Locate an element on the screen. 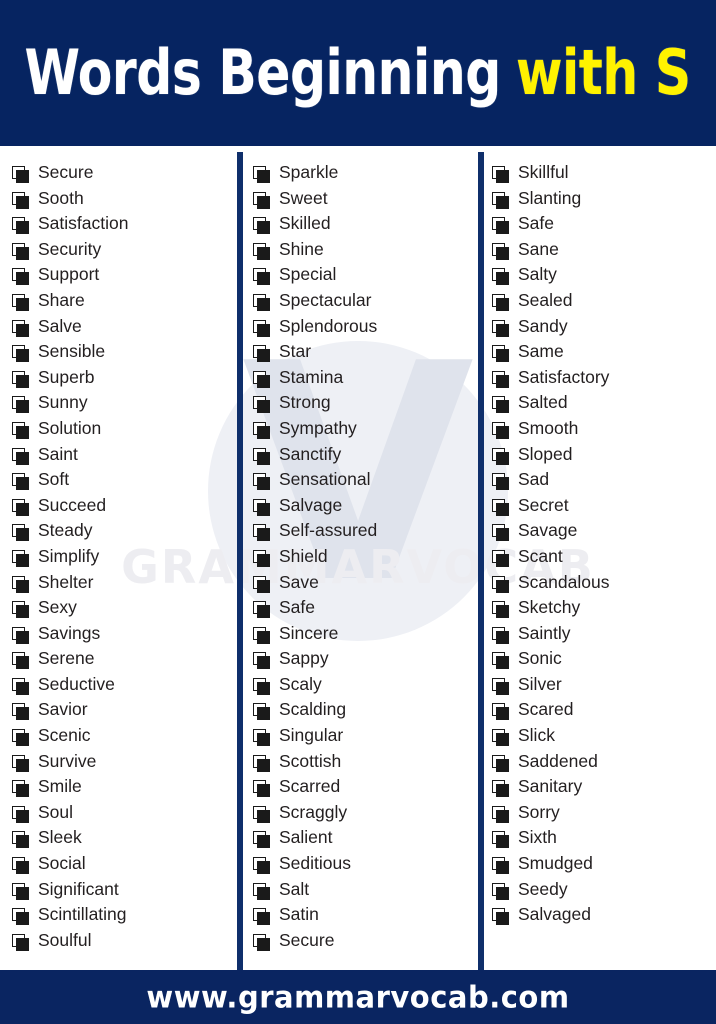 The image size is (716, 1024). word-list-item: Shelter is located at coordinates (124, 583).